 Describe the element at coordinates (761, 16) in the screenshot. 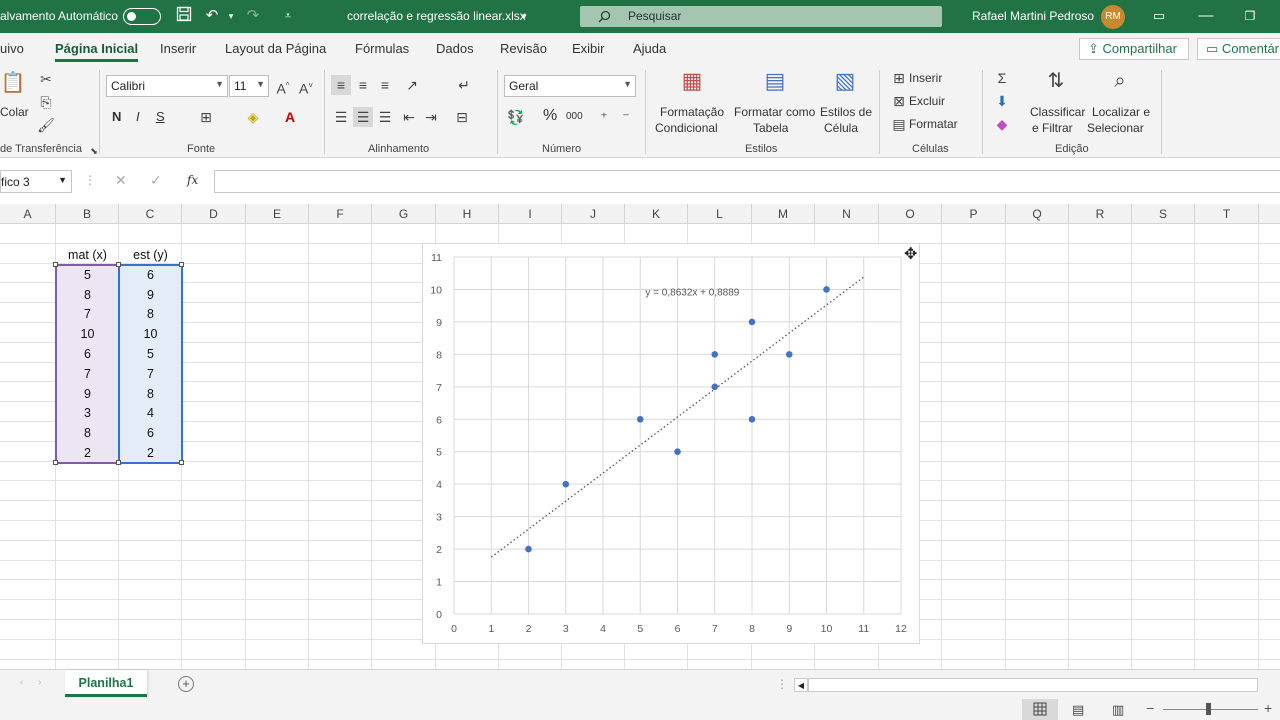

I see `search-box: Pesquisar` at that location.